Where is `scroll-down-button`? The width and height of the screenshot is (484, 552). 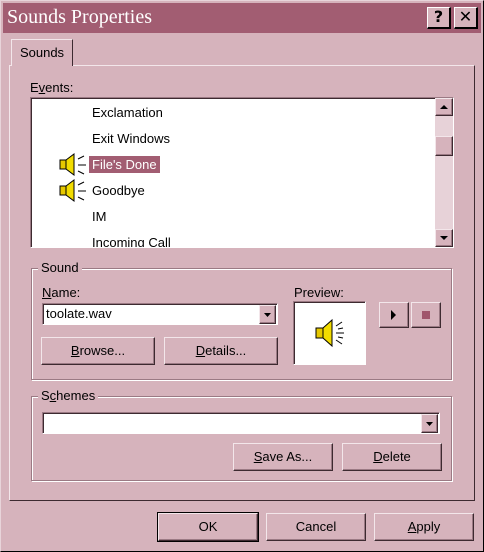 scroll-down-button is located at coordinates (444, 238).